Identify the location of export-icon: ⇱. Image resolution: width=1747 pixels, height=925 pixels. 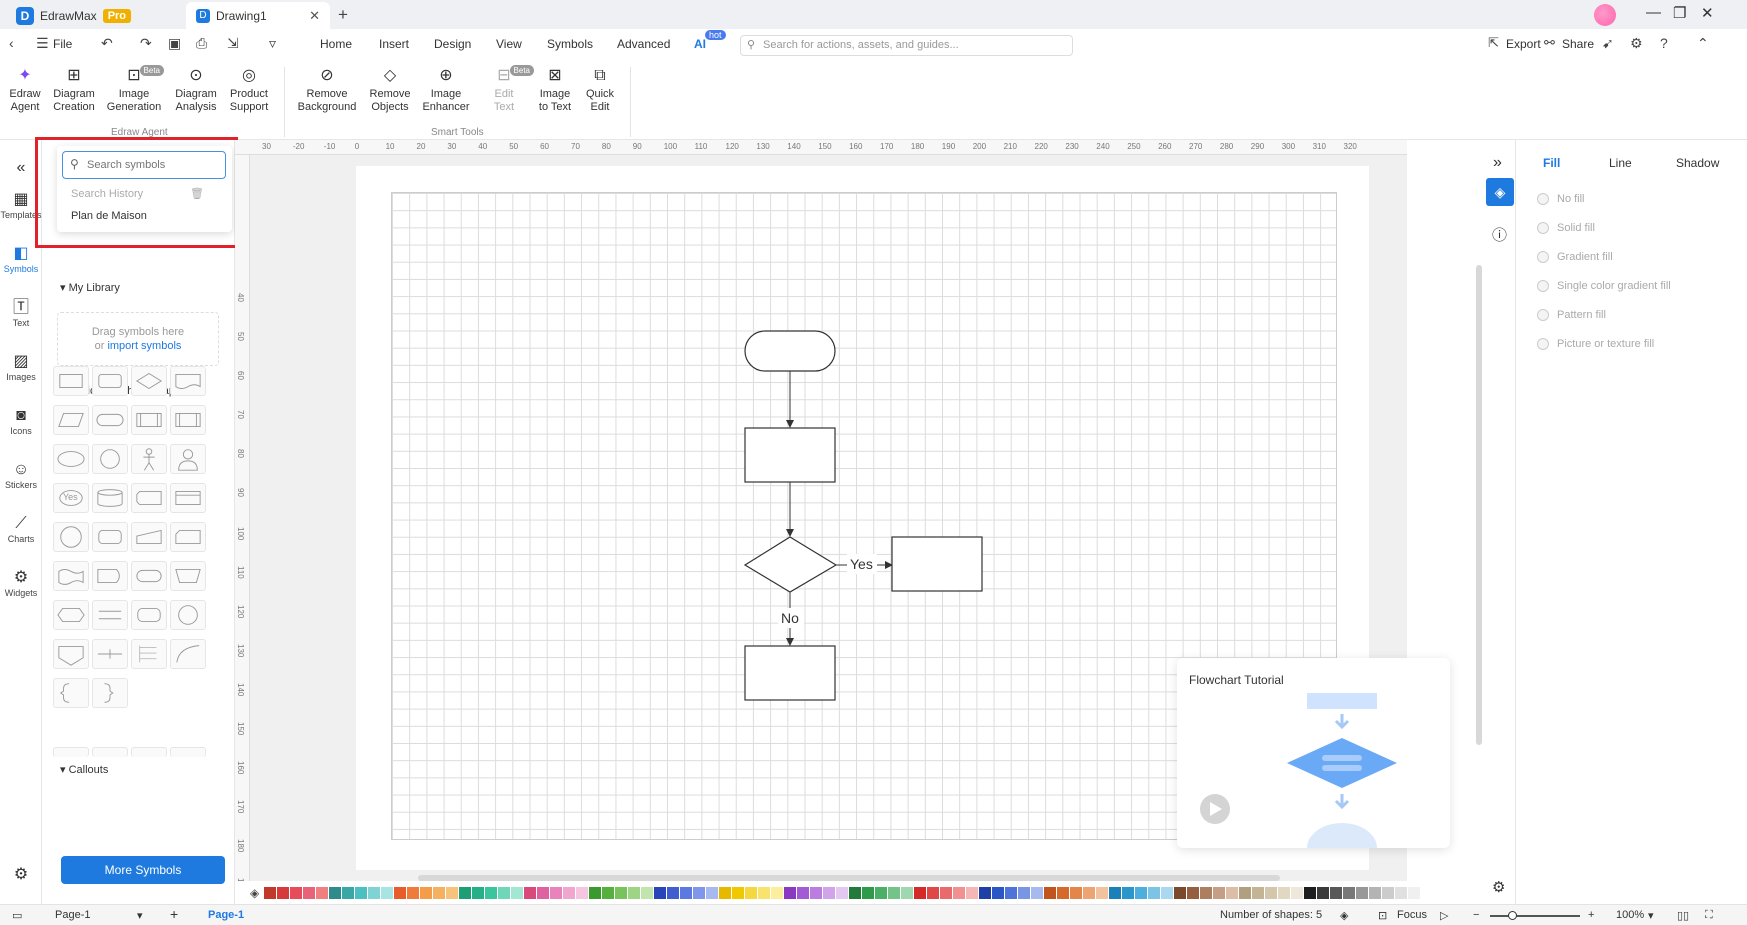
(1493, 43).